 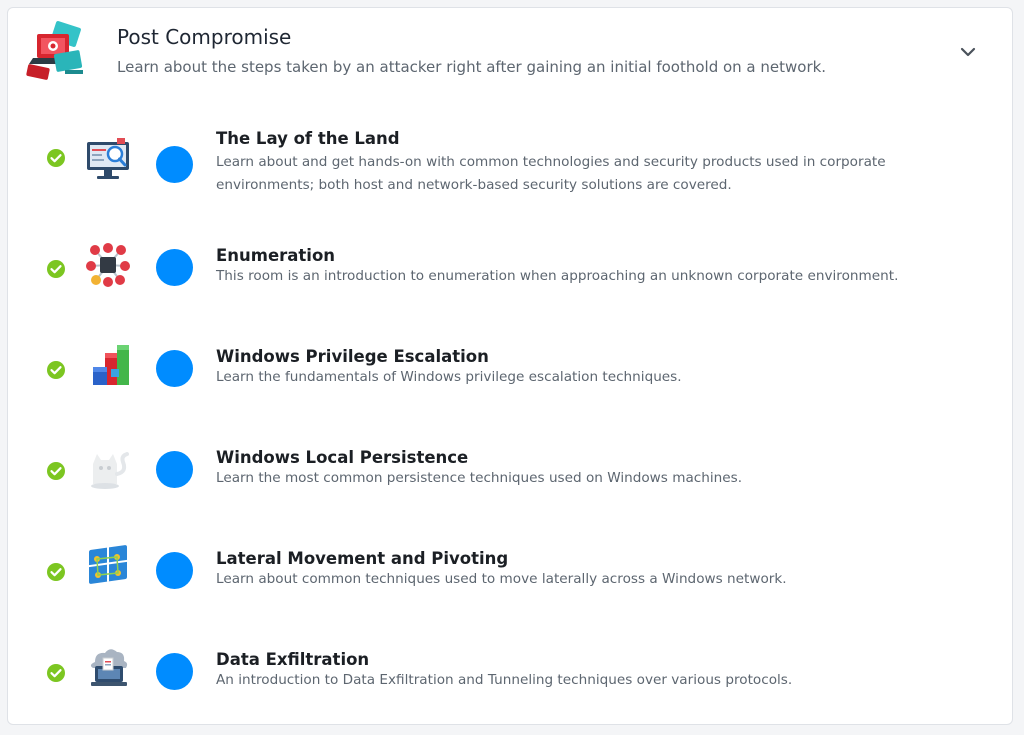 I want to click on room-title: Enumeration, so click(x=276, y=255).